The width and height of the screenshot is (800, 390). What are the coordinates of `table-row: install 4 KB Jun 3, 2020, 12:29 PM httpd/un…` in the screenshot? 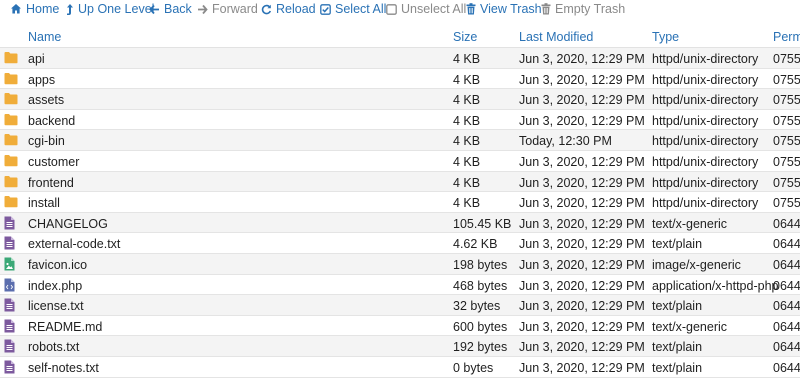 It's located at (400, 202).